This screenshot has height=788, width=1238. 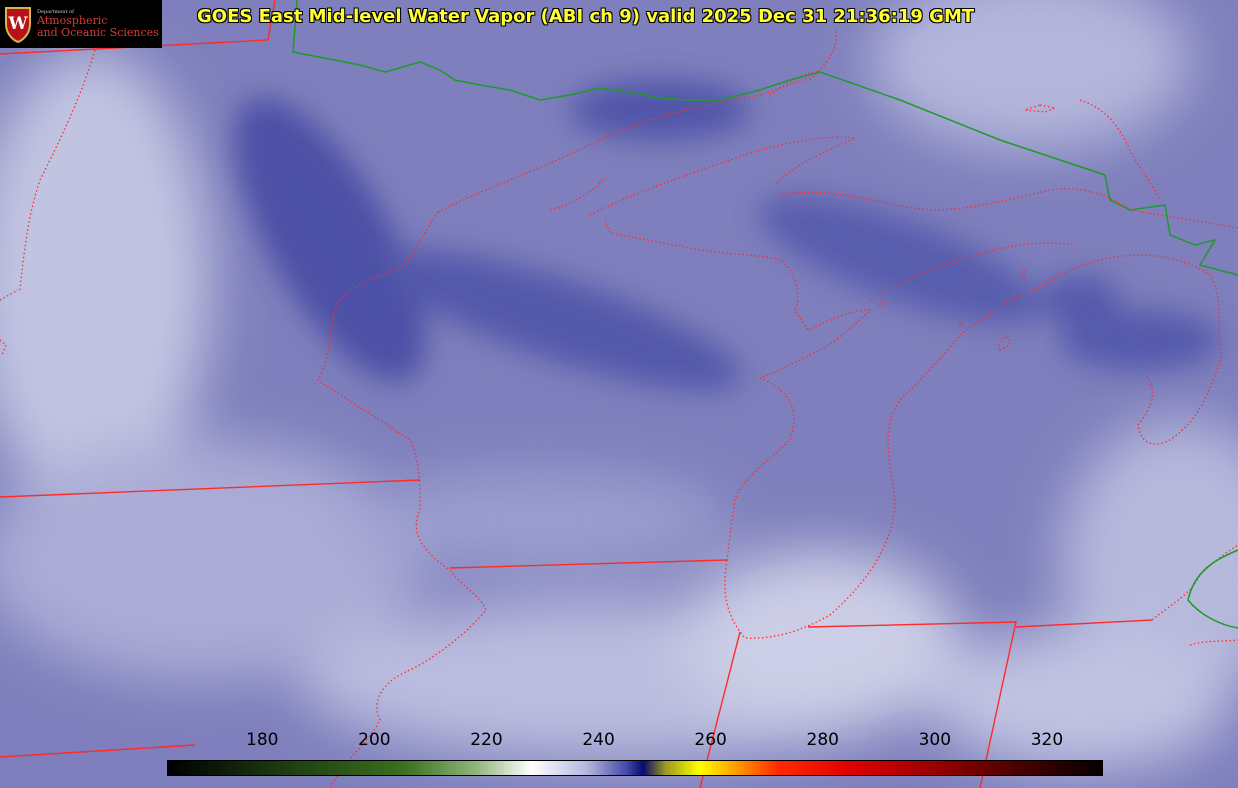 I want to click on colorbar-tick-label: 320, so click(x=1047, y=740).